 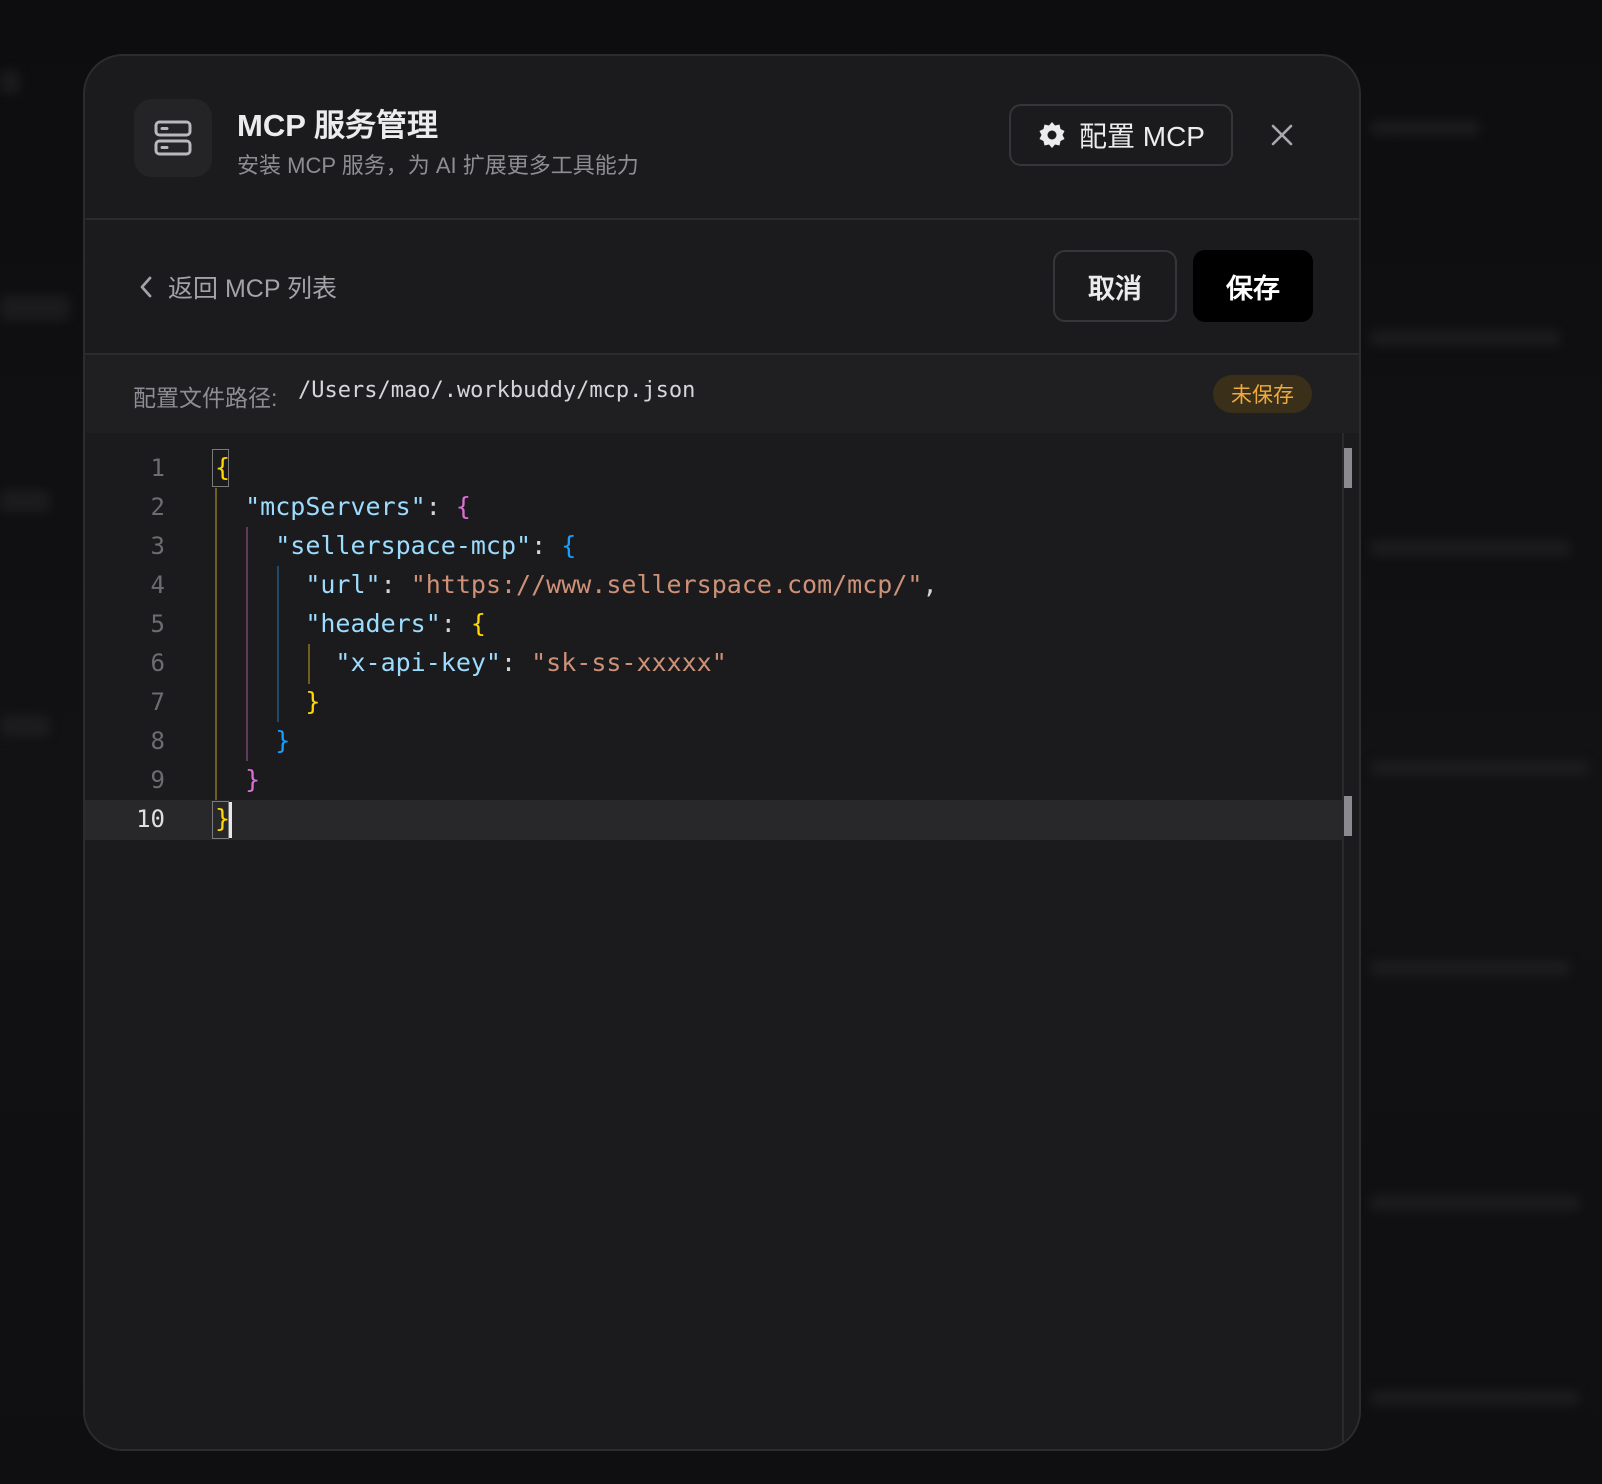 What do you see at coordinates (157, 546) in the screenshot?
I see `line-number: 3` at bounding box center [157, 546].